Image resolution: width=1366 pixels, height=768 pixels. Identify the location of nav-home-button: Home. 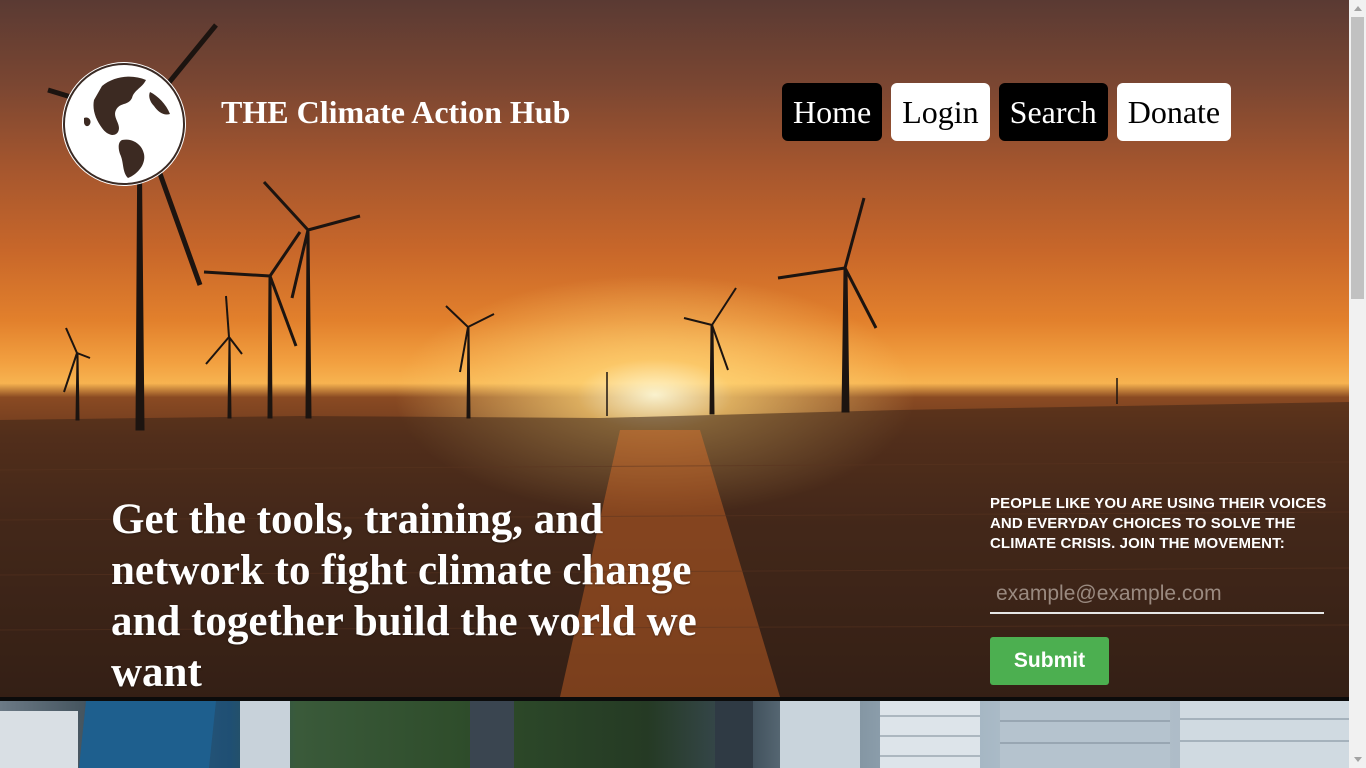
(832, 112).